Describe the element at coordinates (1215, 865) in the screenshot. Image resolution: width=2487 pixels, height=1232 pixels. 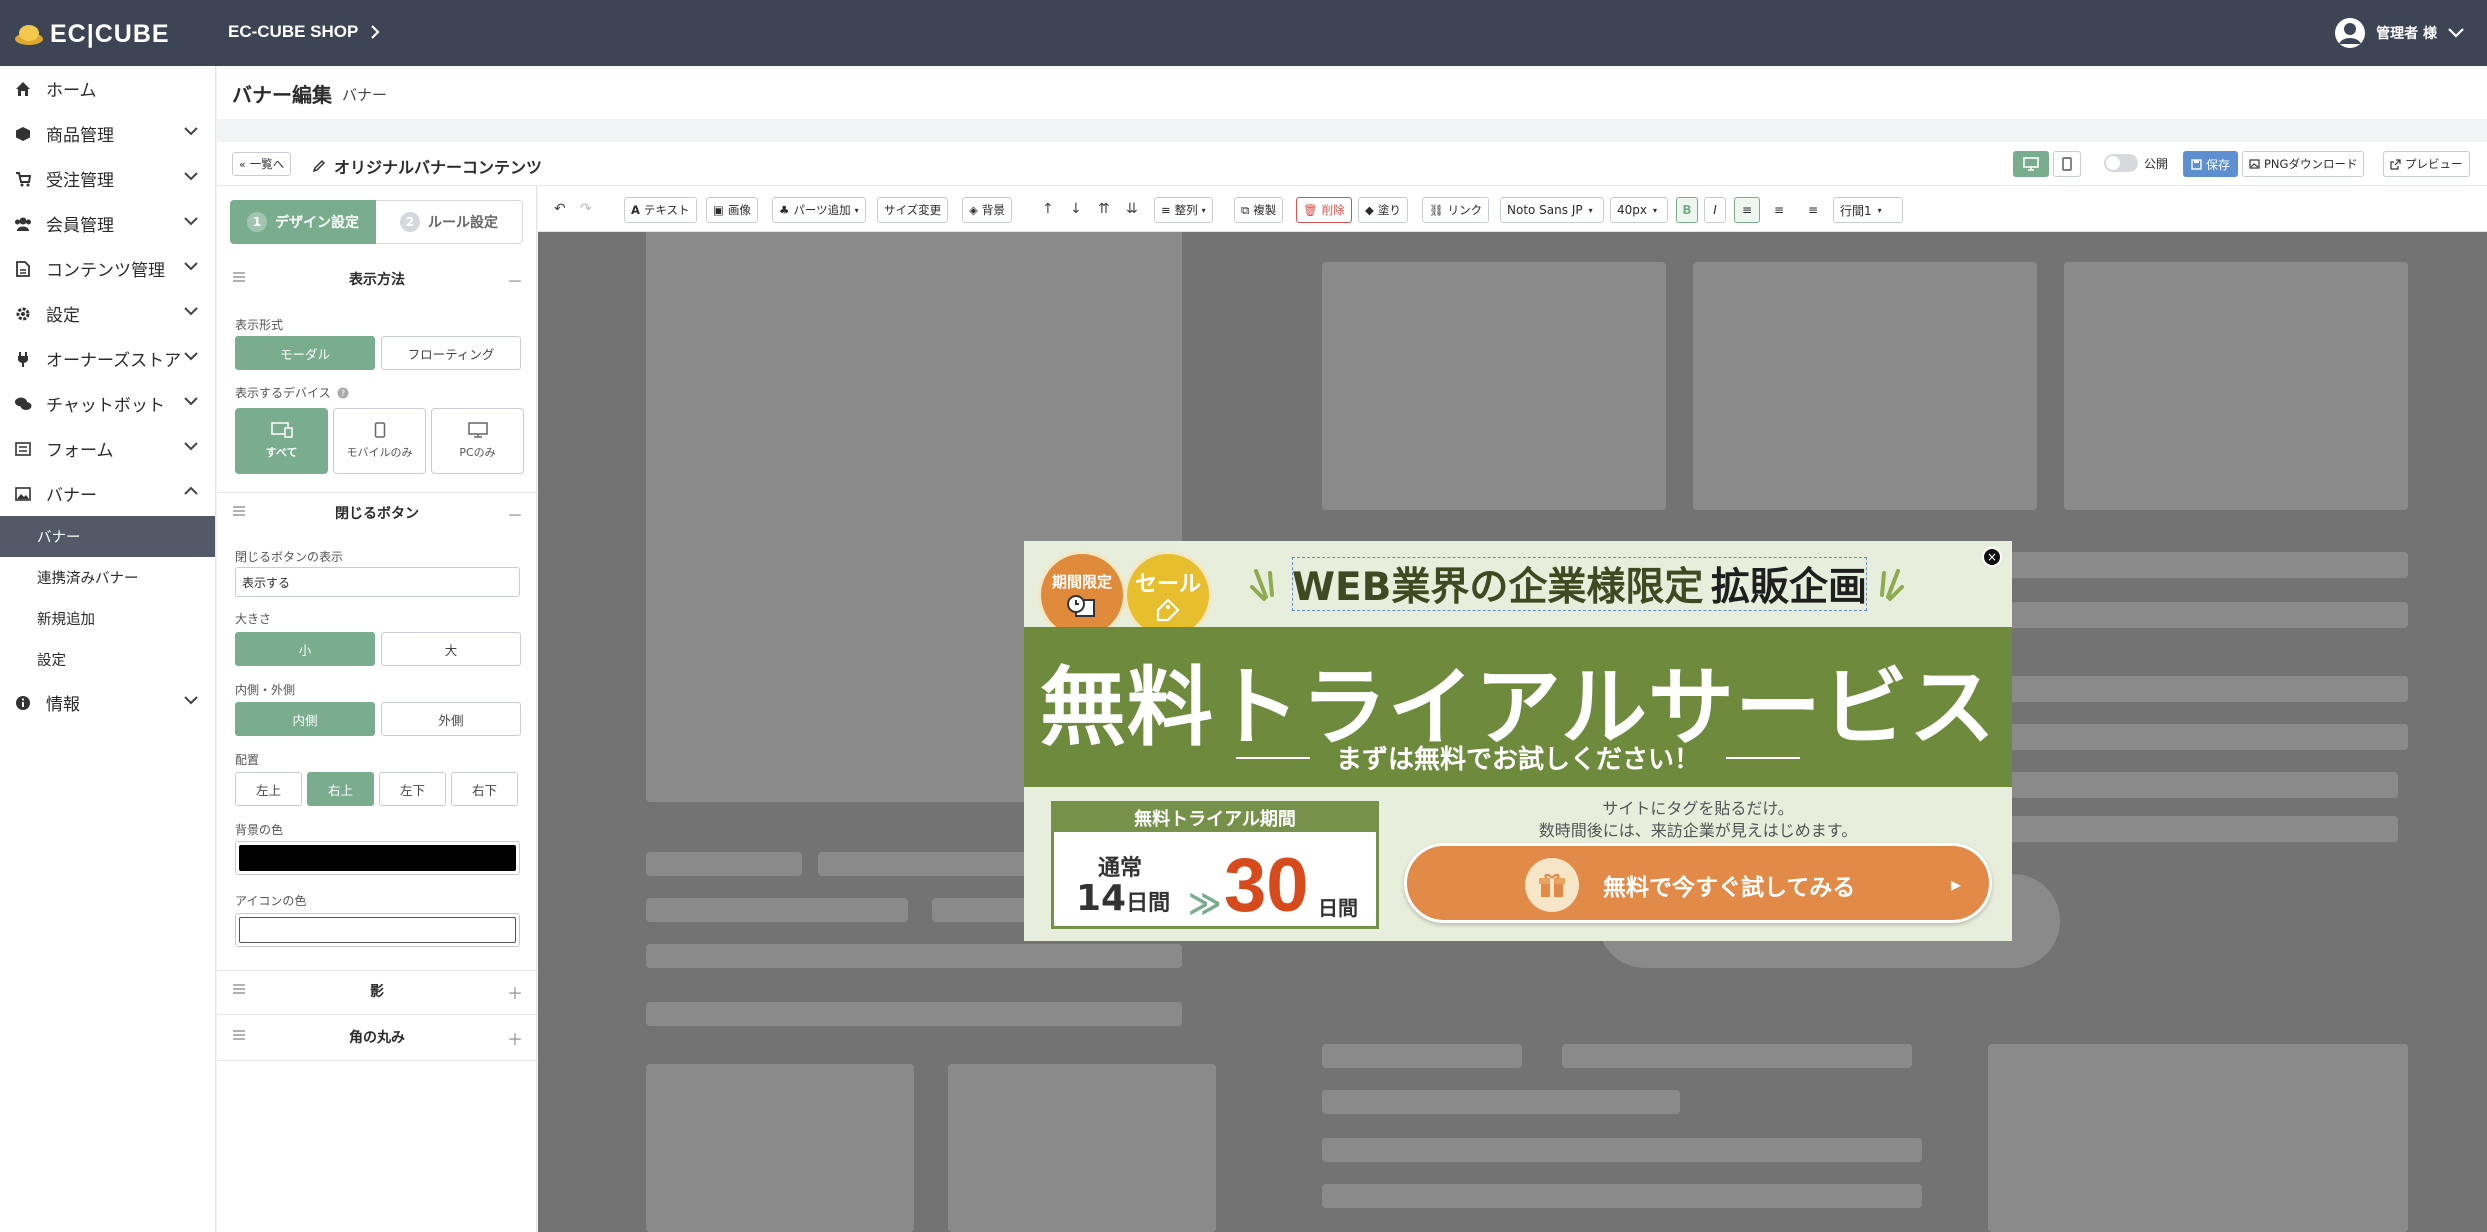
I see `trial-period-box: 無料トライアル期間 通常 14日間 ≫ 30 日間` at that location.